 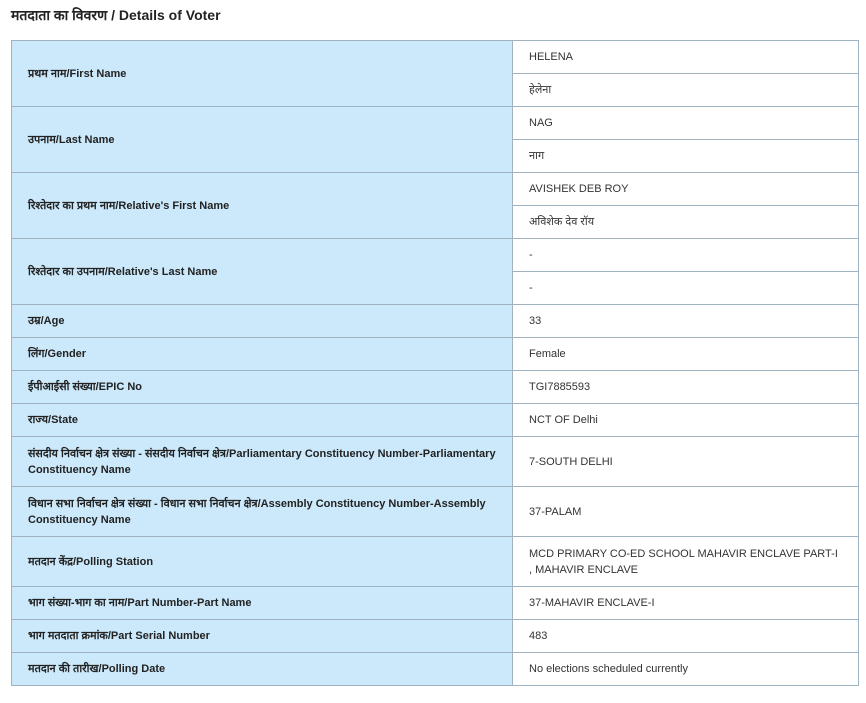 I want to click on table-row: लिंग/Gender Female, so click(x=435, y=354).